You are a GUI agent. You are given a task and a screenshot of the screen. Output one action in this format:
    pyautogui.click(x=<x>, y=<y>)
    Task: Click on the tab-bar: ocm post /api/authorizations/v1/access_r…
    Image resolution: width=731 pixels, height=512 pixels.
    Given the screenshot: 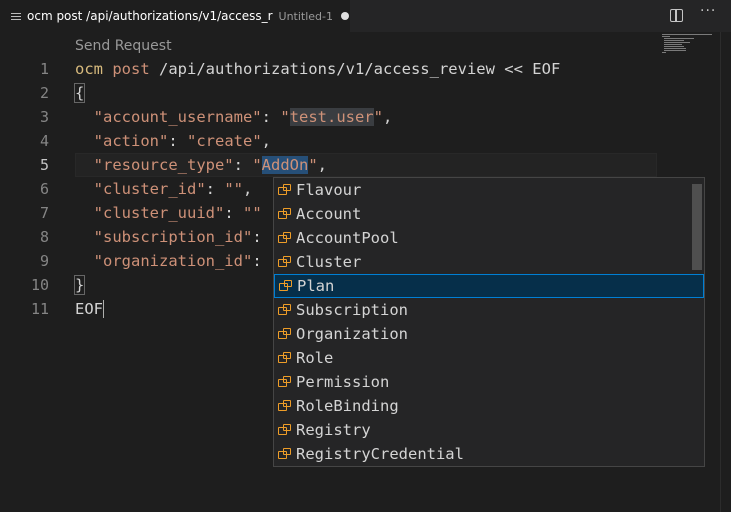 What is the action you would take?
    pyautogui.click(x=365, y=16)
    